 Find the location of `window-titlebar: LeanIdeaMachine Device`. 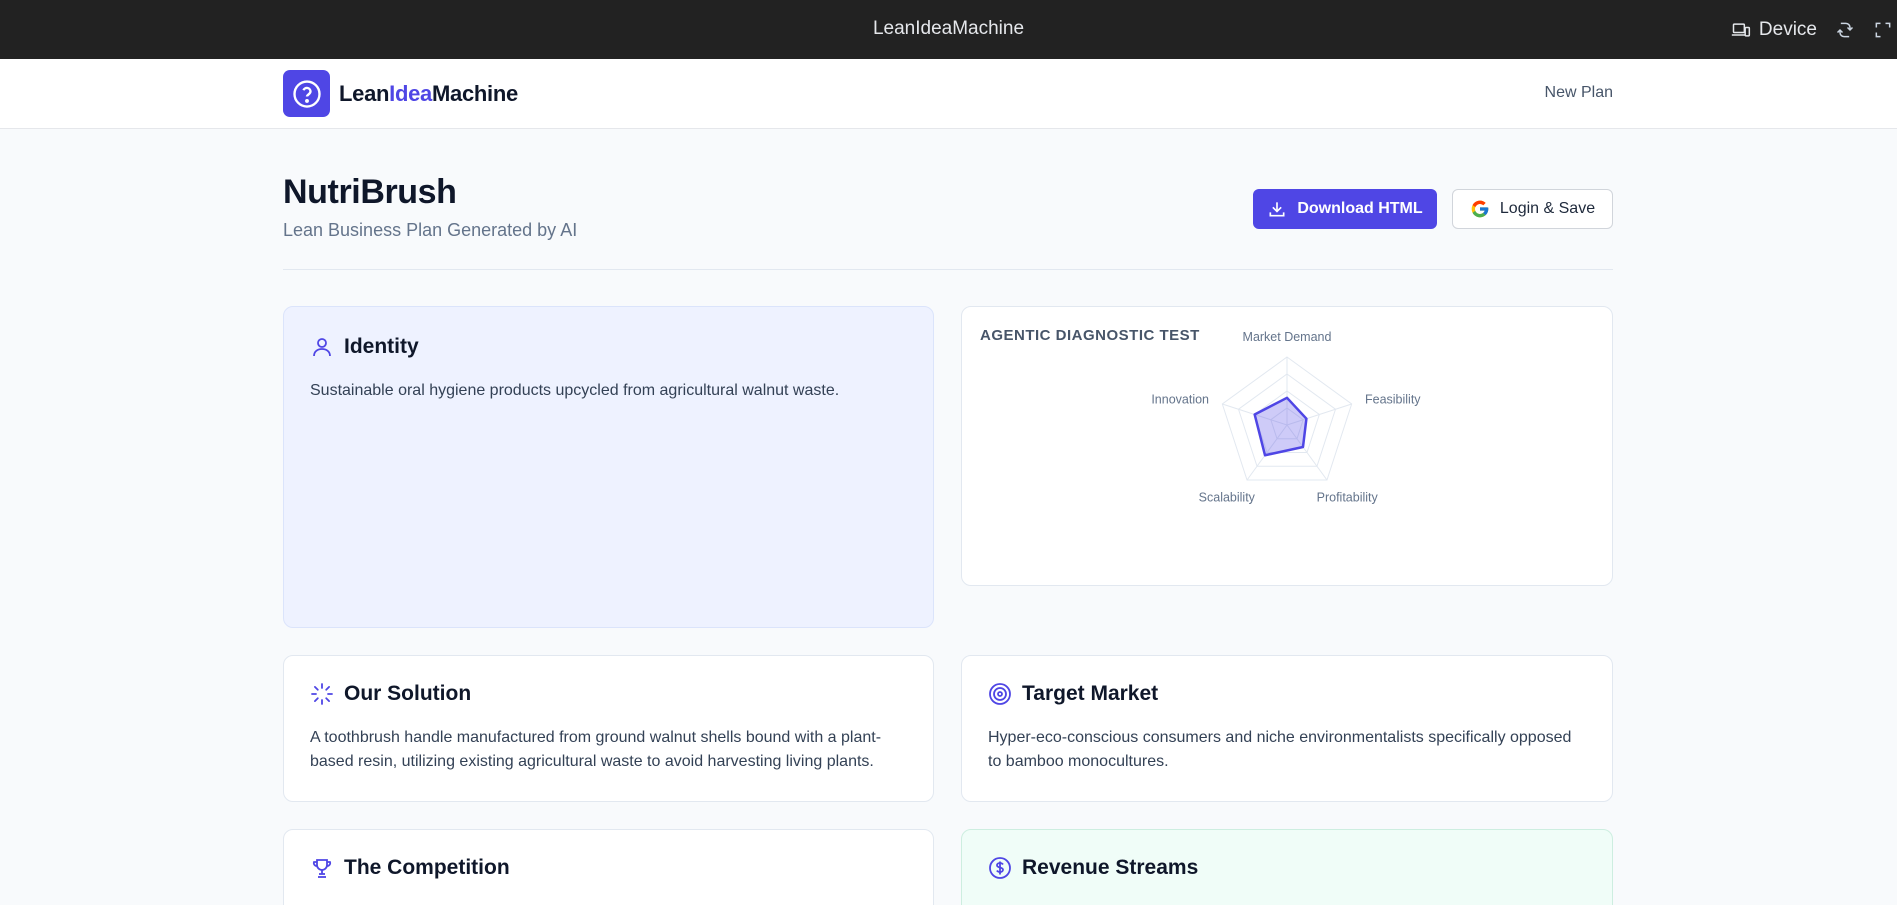

window-titlebar: LeanIdeaMachine Device is located at coordinates (948, 29).